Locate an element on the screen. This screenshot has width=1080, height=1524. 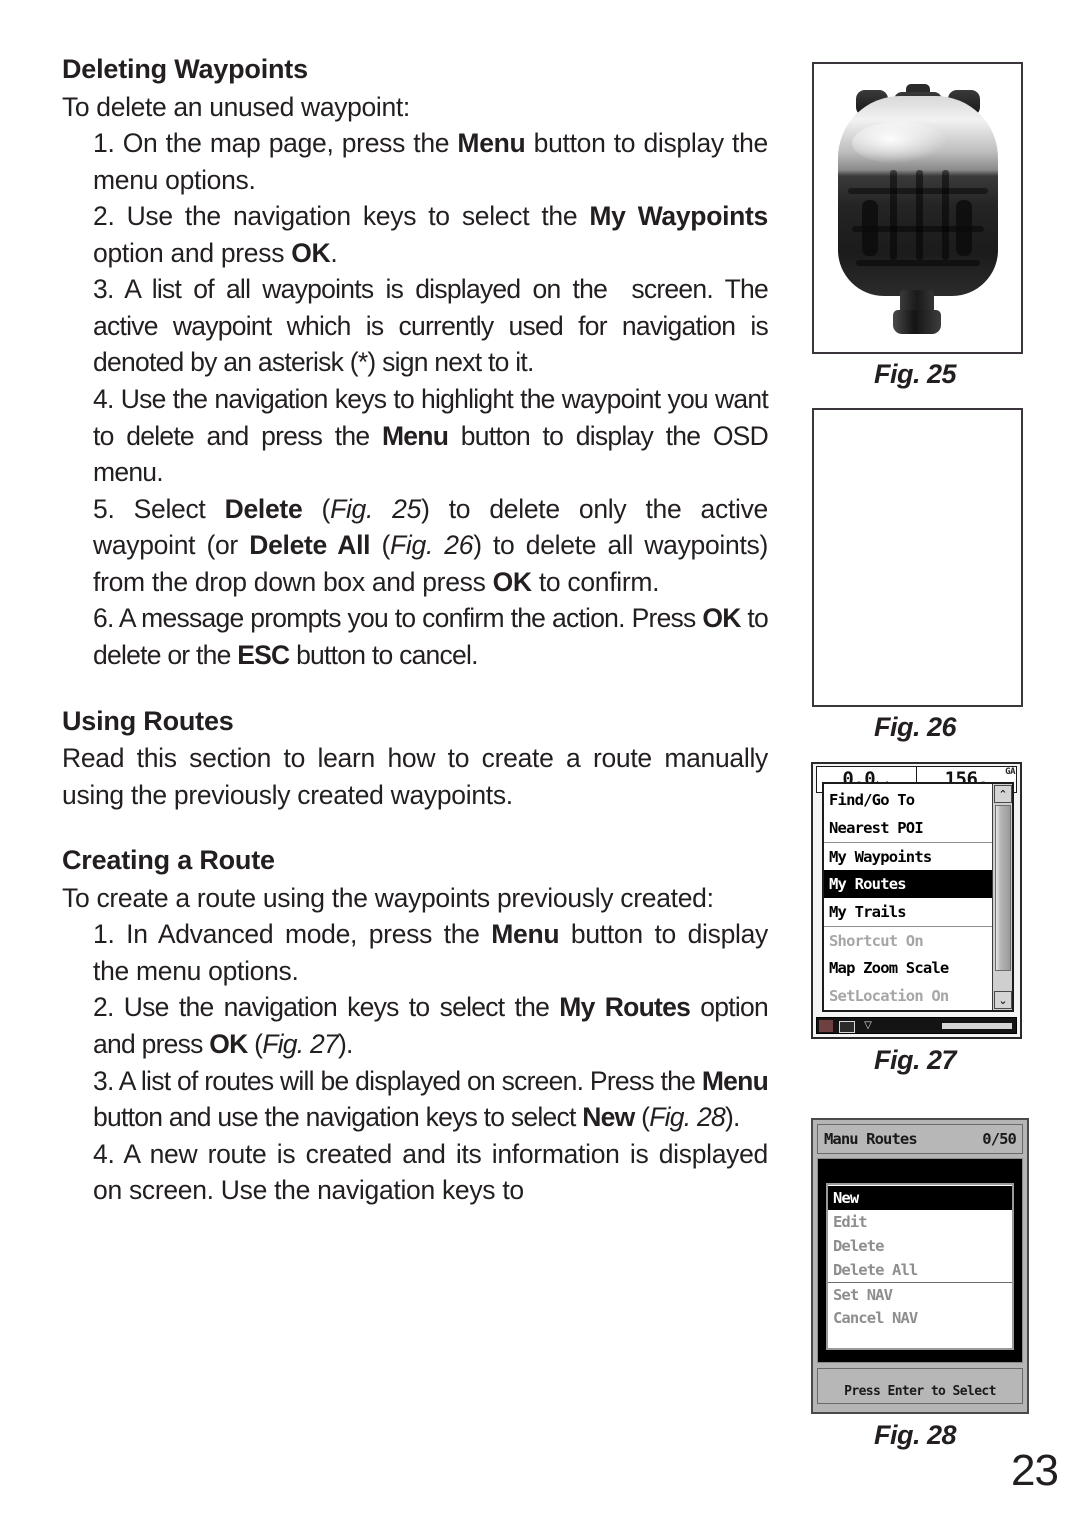
menu-item-shortcut-on: Shortcut On is located at coordinates (908, 940).